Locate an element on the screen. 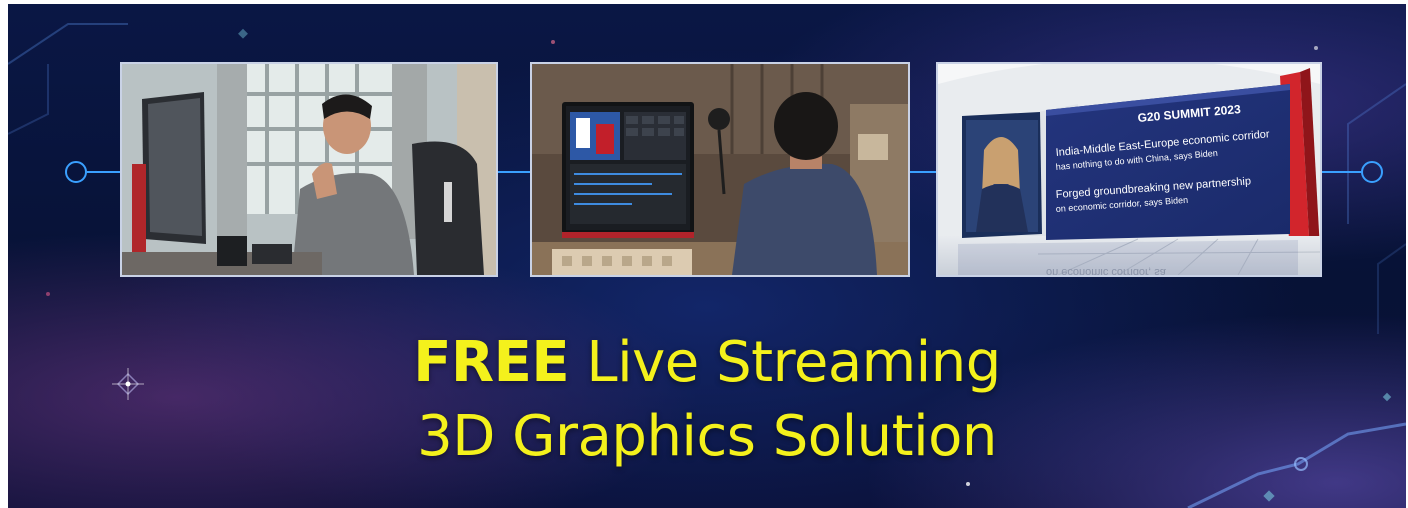 The width and height of the screenshot is (1408, 508). headline-free-word: FREE is located at coordinates (491, 362).